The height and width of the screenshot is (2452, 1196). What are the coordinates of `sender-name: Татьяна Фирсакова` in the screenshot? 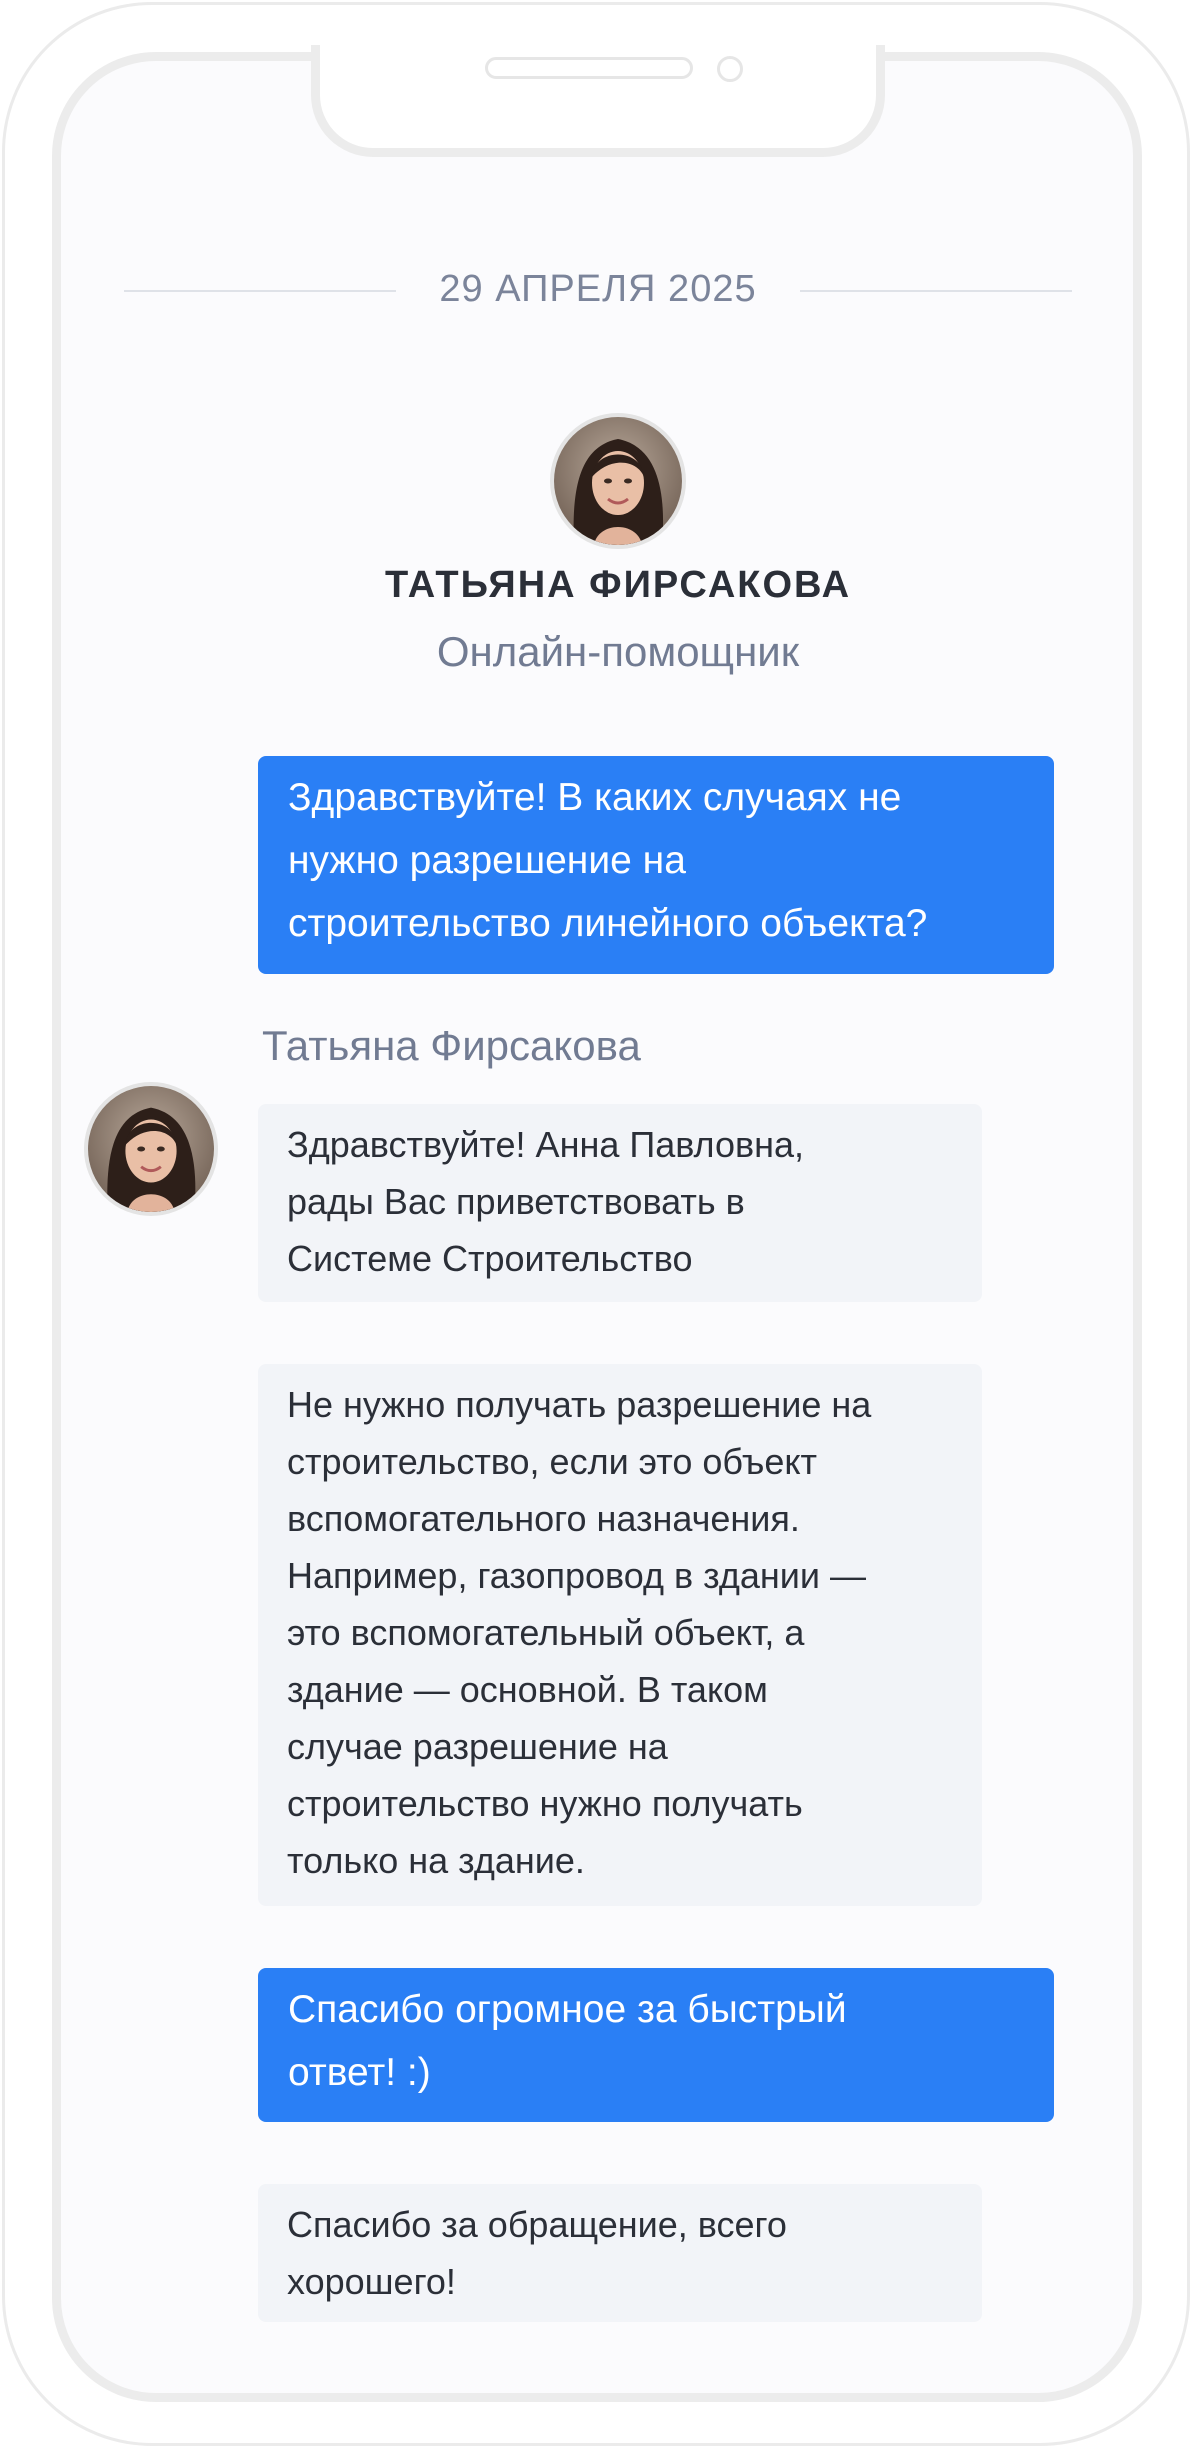 It's located at (451, 1045).